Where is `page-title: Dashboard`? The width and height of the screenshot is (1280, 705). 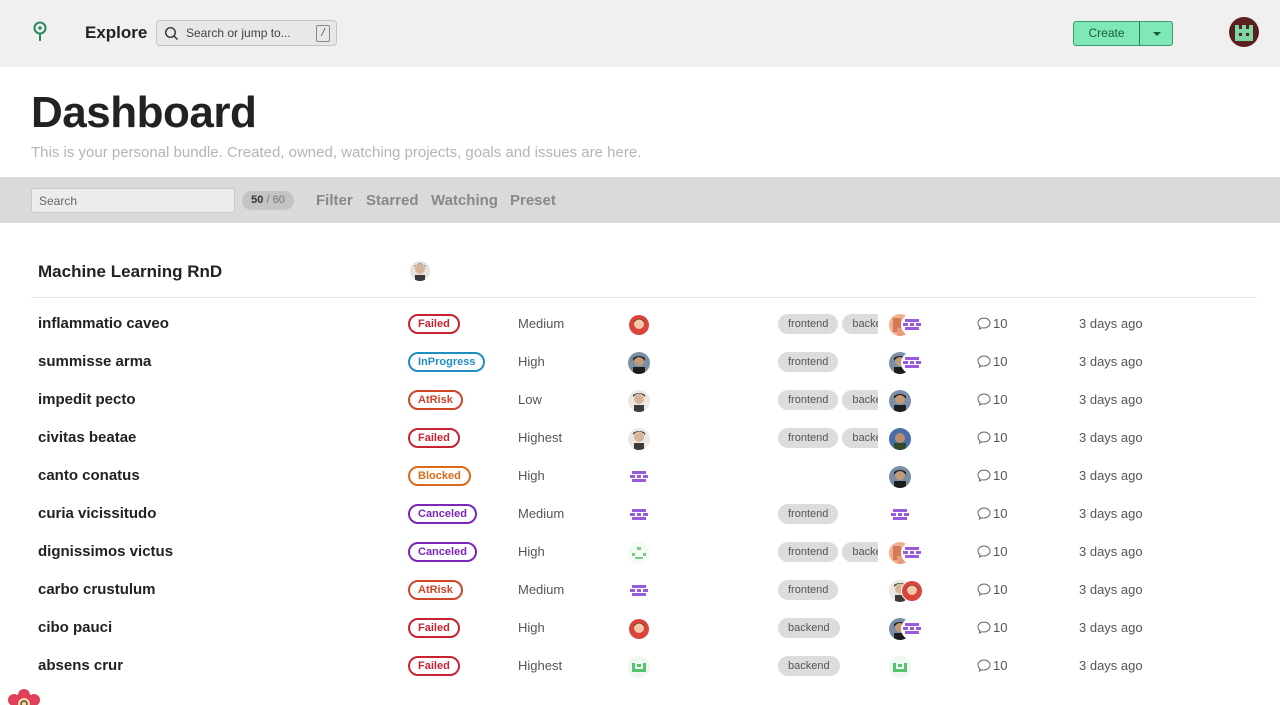
page-title: Dashboard is located at coordinates (144, 112).